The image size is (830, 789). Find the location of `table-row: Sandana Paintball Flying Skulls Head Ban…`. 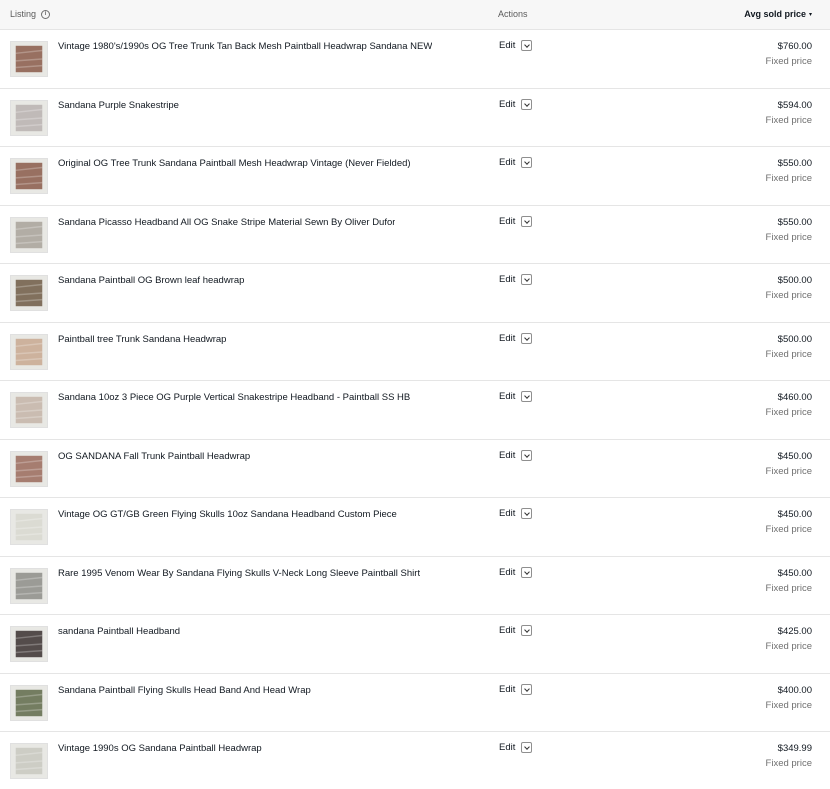

table-row: Sandana Paintball Flying Skulls Head Ban… is located at coordinates (415, 703).